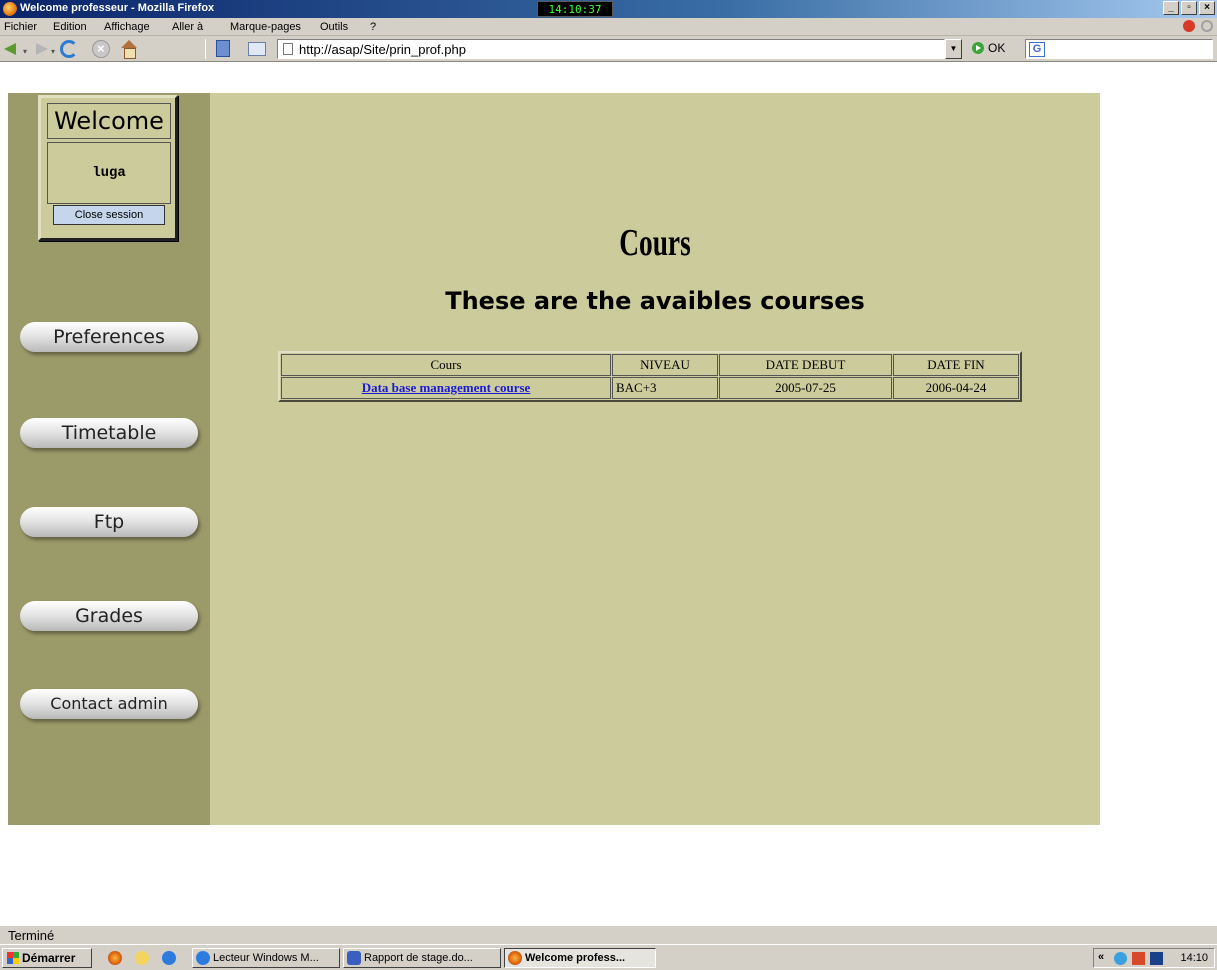 This screenshot has width=1217, height=970. What do you see at coordinates (70, 27) in the screenshot?
I see `menu-edition: Edition` at bounding box center [70, 27].